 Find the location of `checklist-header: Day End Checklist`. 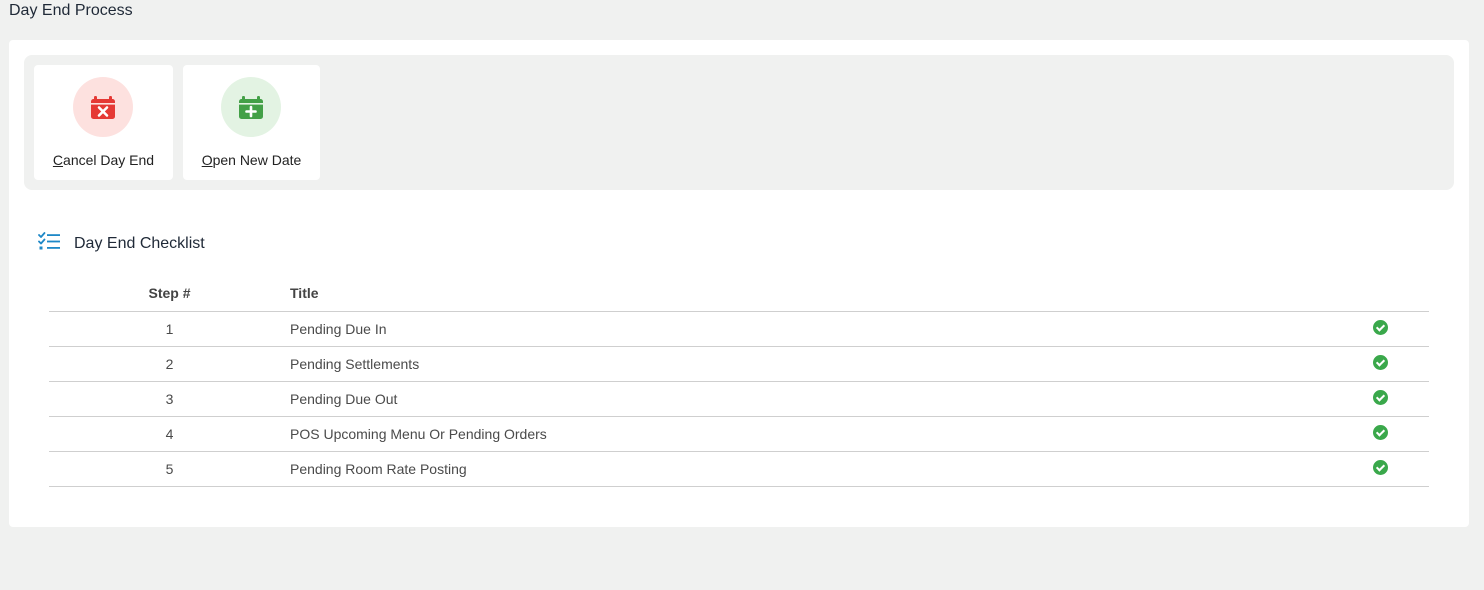

checklist-header: Day End Checklist is located at coordinates (121, 243).